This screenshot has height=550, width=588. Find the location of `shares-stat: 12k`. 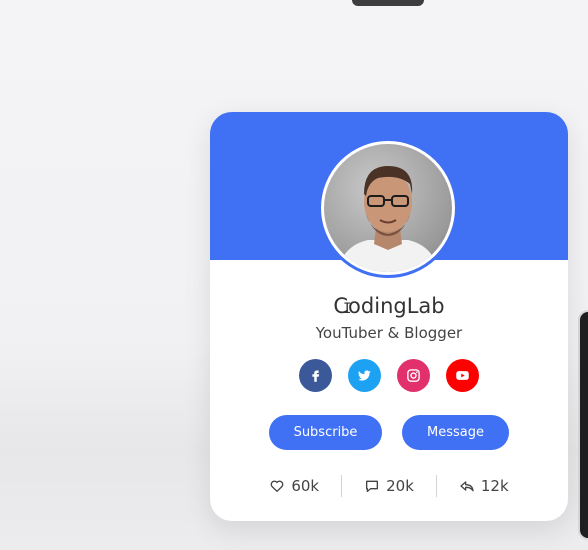

shares-stat: 12k is located at coordinates (484, 486).